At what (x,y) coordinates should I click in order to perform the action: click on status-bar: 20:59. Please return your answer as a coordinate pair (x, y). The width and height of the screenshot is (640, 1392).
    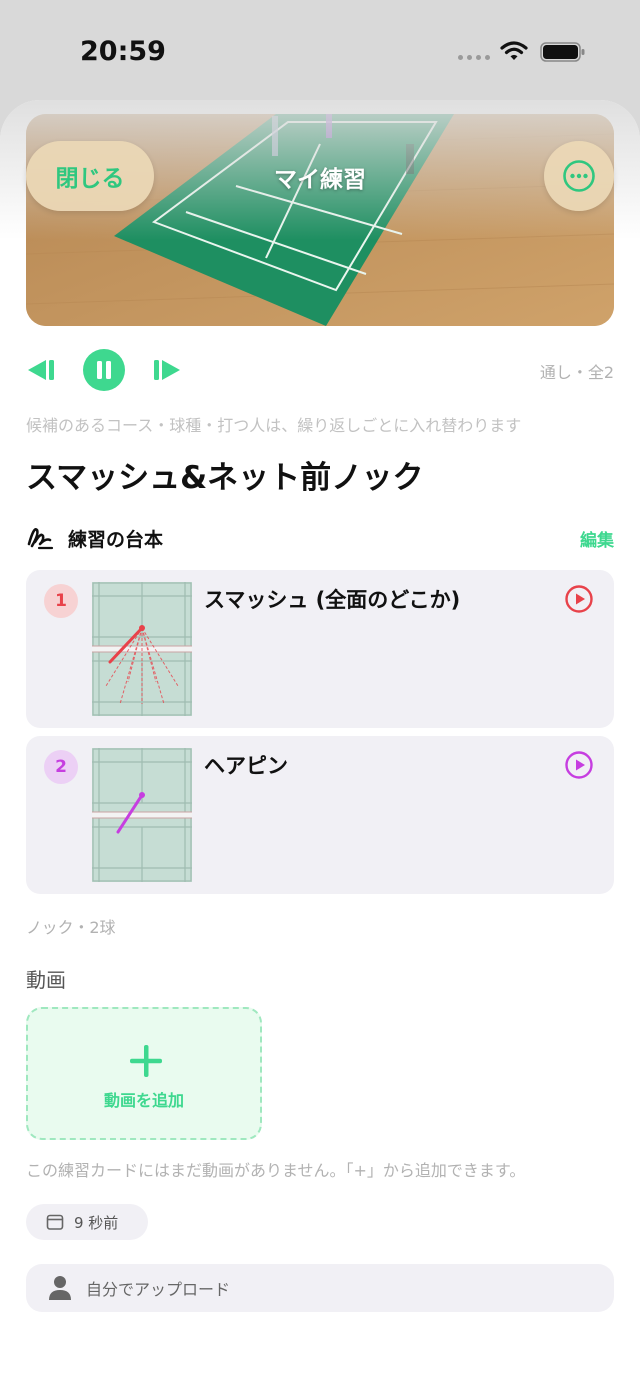
    Looking at the image, I should click on (320, 50).